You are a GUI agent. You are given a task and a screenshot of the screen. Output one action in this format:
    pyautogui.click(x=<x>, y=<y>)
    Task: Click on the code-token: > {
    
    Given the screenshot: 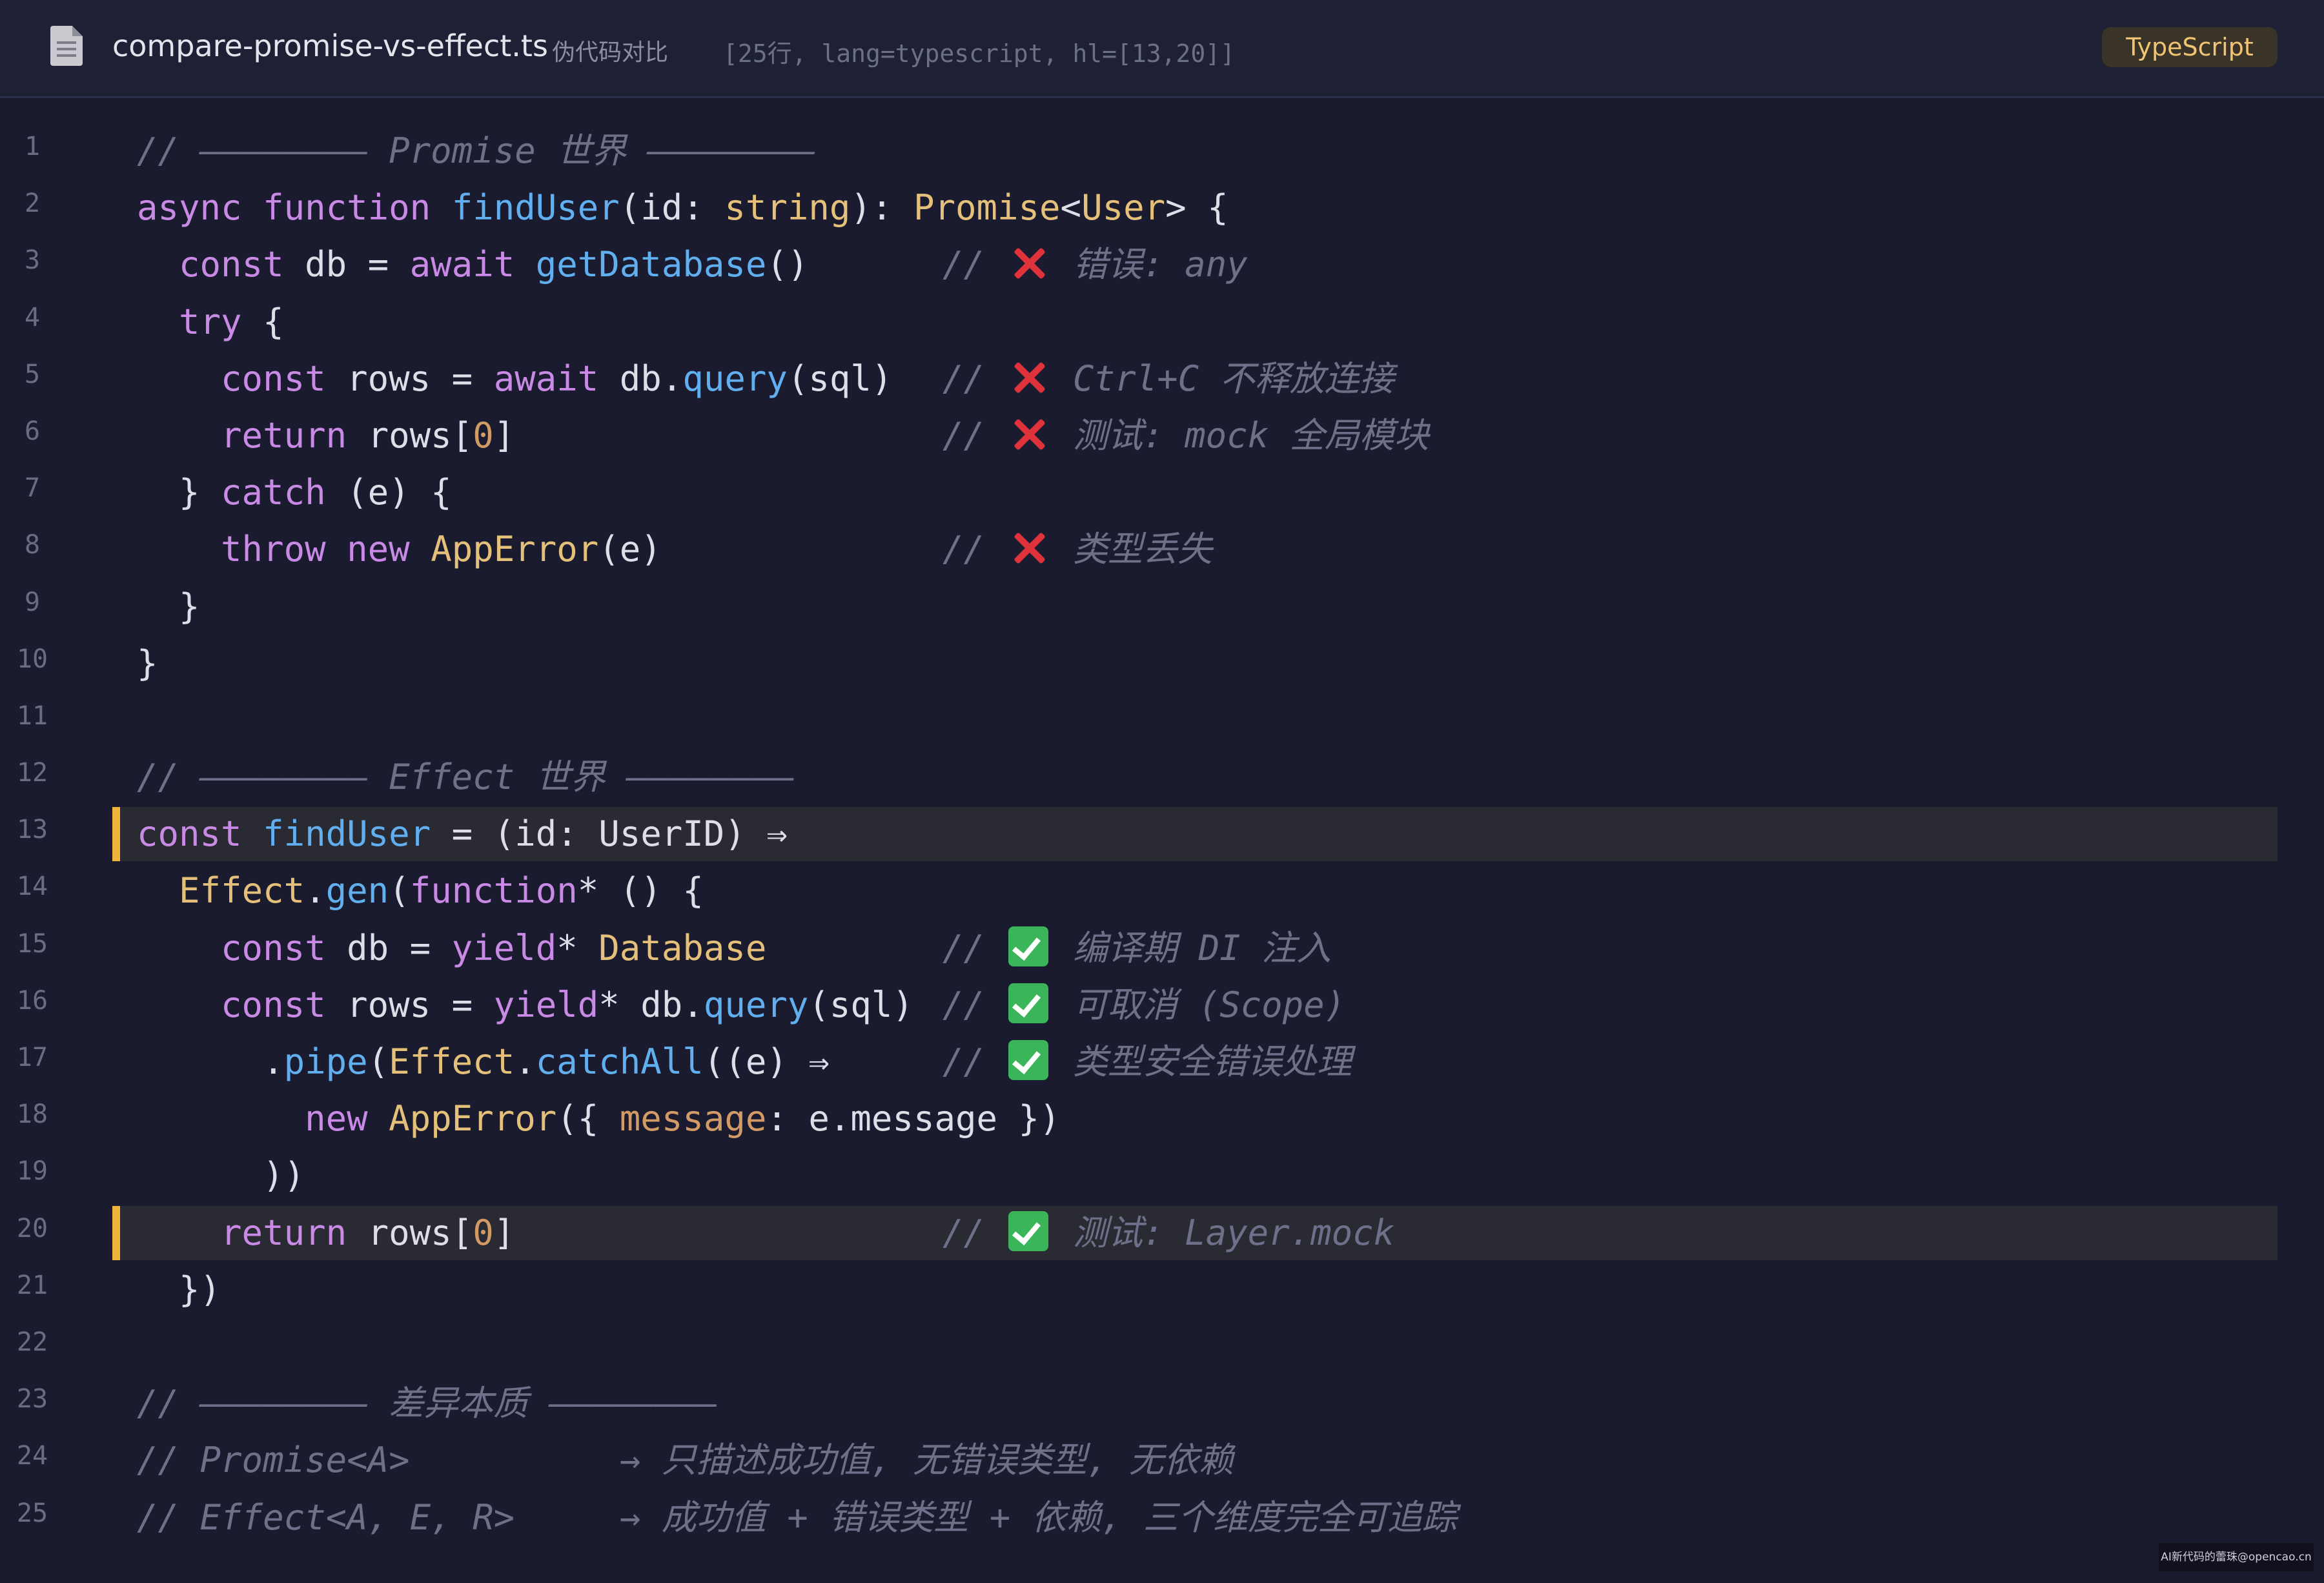 What is the action you would take?
    pyautogui.click(x=1196, y=208)
    